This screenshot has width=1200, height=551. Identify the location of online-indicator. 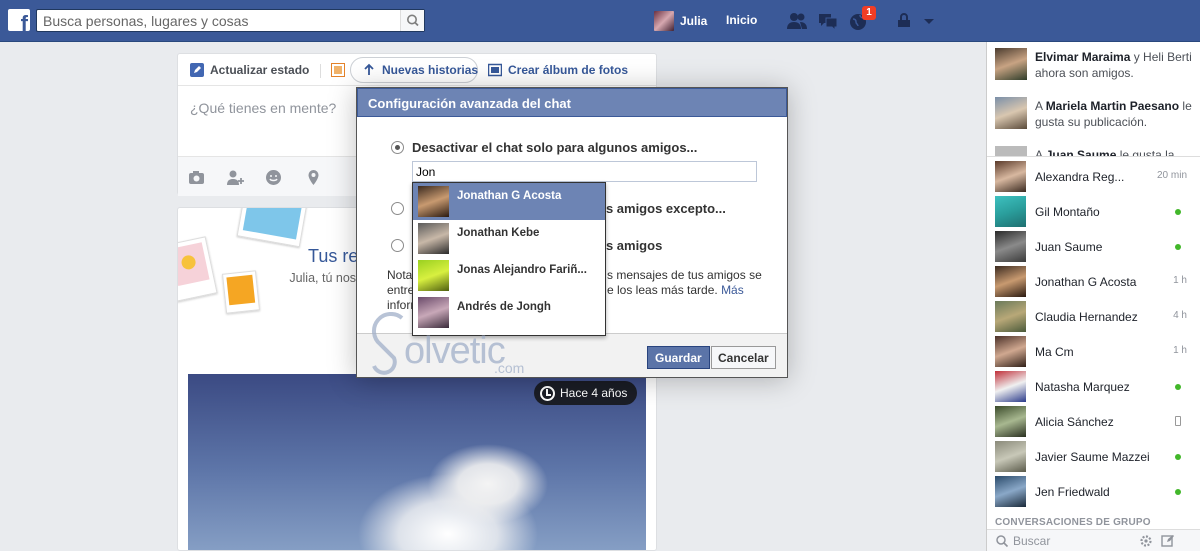
(1178, 247).